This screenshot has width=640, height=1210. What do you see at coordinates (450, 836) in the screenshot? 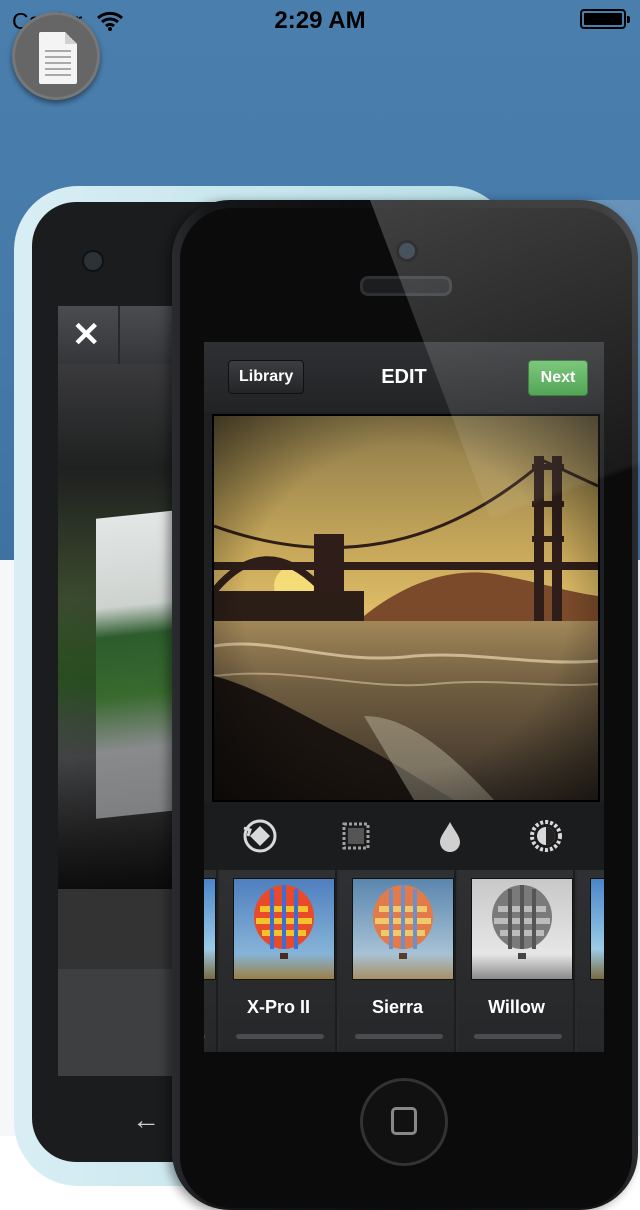
I see `lux-drop-icon` at bounding box center [450, 836].